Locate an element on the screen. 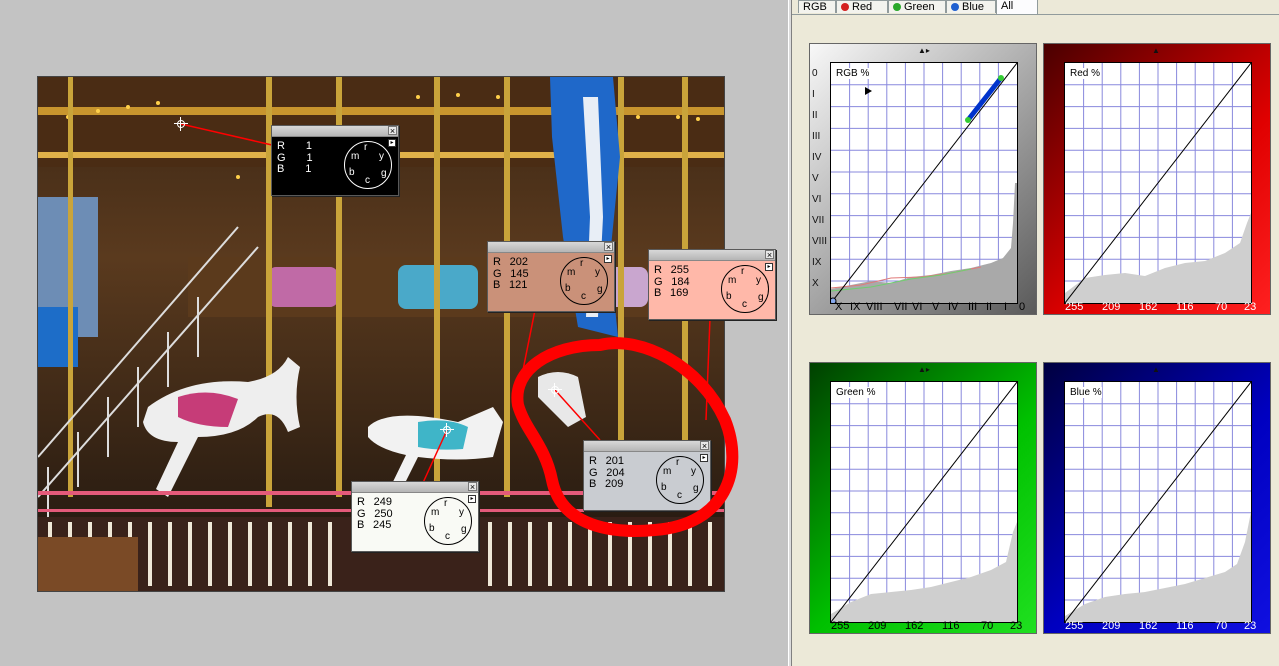  blue-value: 245 is located at coordinates (382, 525).